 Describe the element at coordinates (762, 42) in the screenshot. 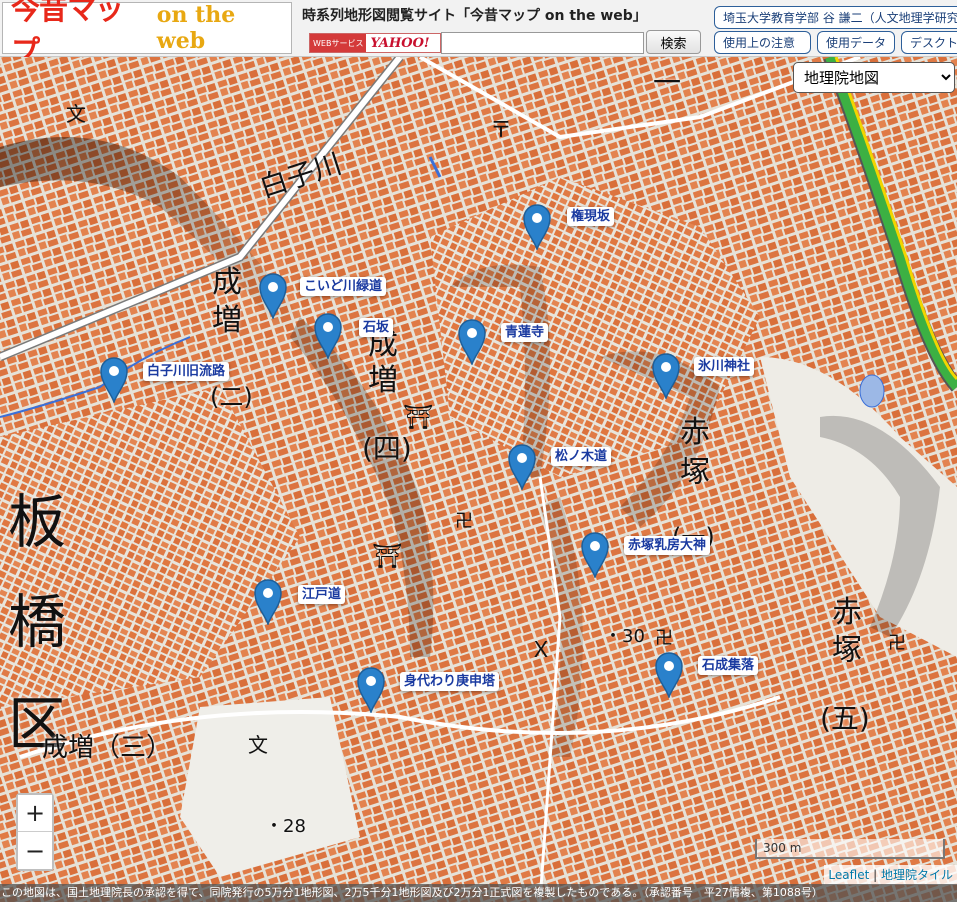

I see `usage-notes-button: 使用上の注意` at that location.